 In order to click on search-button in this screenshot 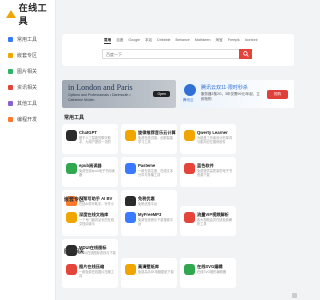, I will do `click(245, 54)`.